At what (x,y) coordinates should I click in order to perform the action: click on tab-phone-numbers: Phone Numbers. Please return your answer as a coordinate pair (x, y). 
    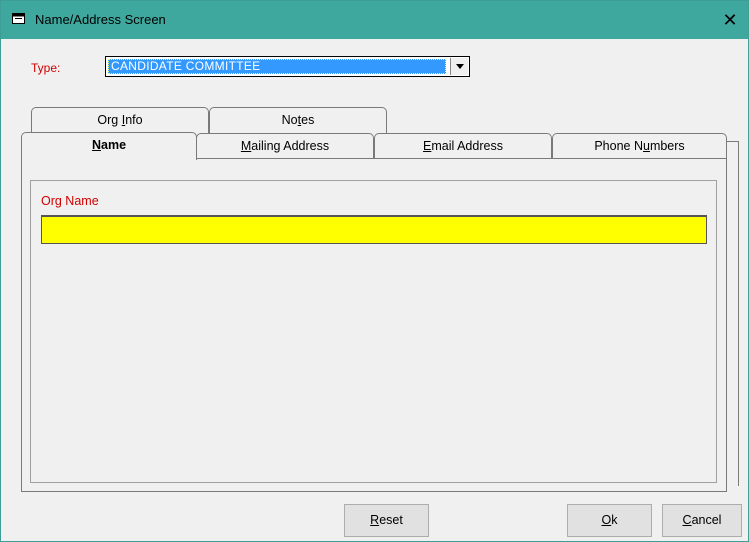
    Looking at the image, I should click on (639, 146).